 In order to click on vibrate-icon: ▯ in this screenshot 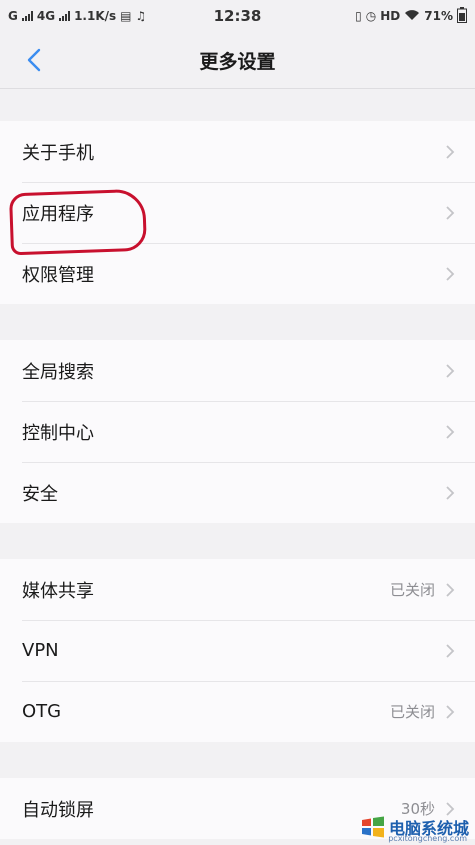, I will do `click(358, 16)`.